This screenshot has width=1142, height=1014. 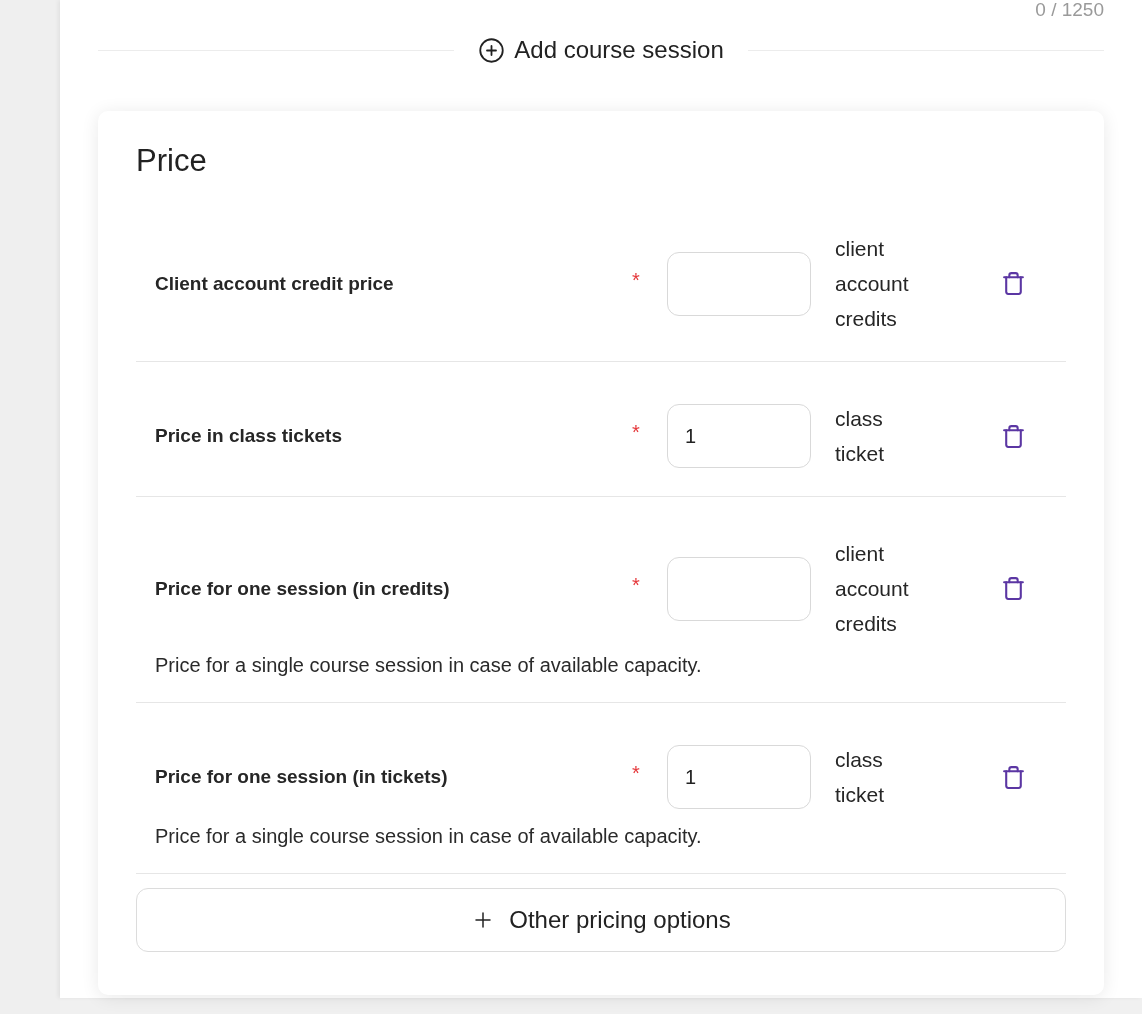 I want to click on field-label: Client account credit price, so click(x=274, y=283).